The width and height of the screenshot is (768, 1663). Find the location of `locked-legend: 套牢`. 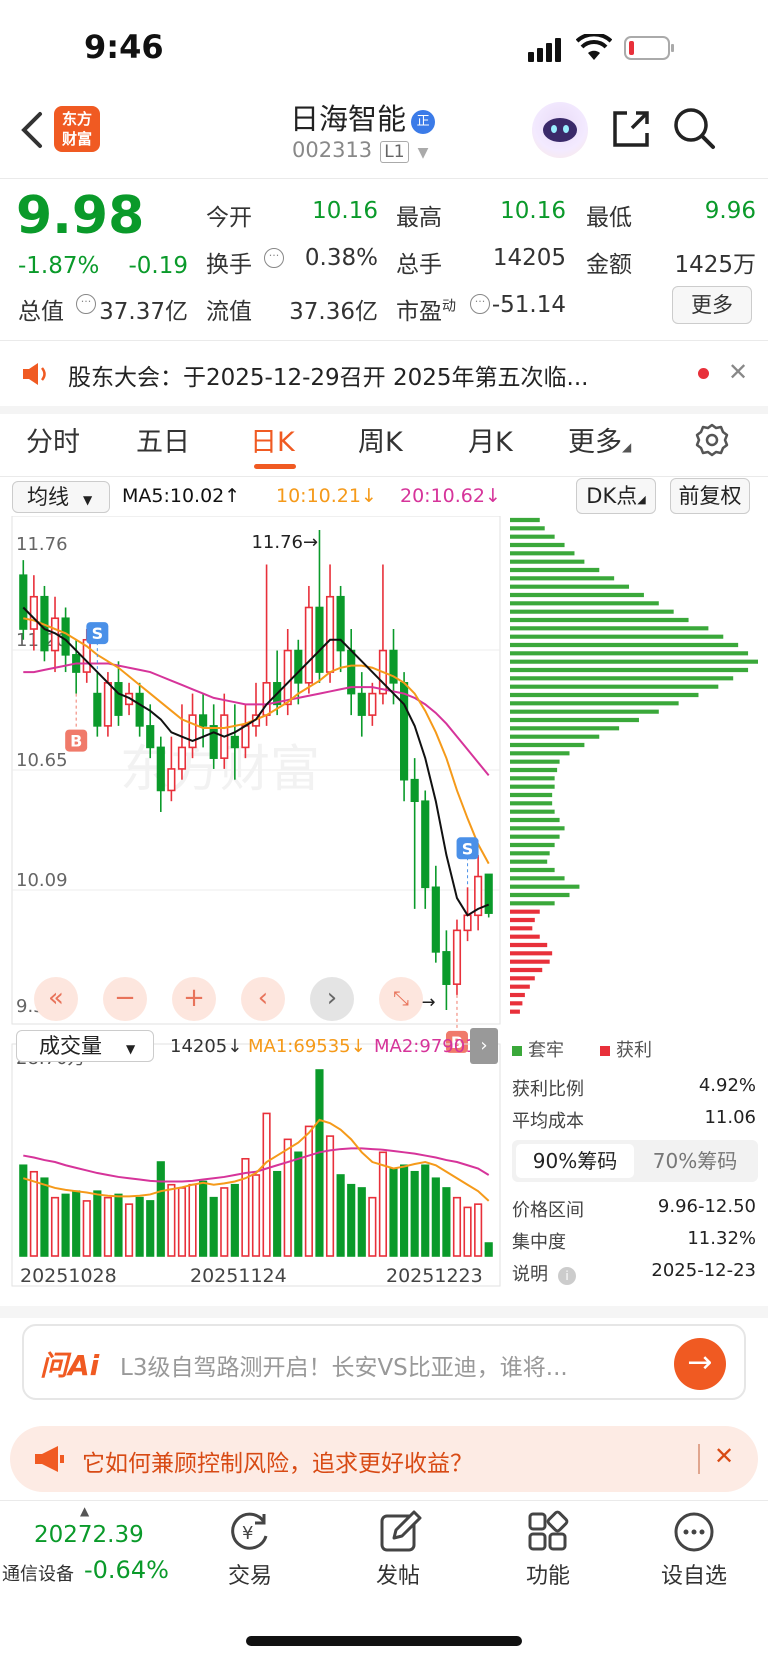

locked-legend: 套牢 is located at coordinates (538, 1049).